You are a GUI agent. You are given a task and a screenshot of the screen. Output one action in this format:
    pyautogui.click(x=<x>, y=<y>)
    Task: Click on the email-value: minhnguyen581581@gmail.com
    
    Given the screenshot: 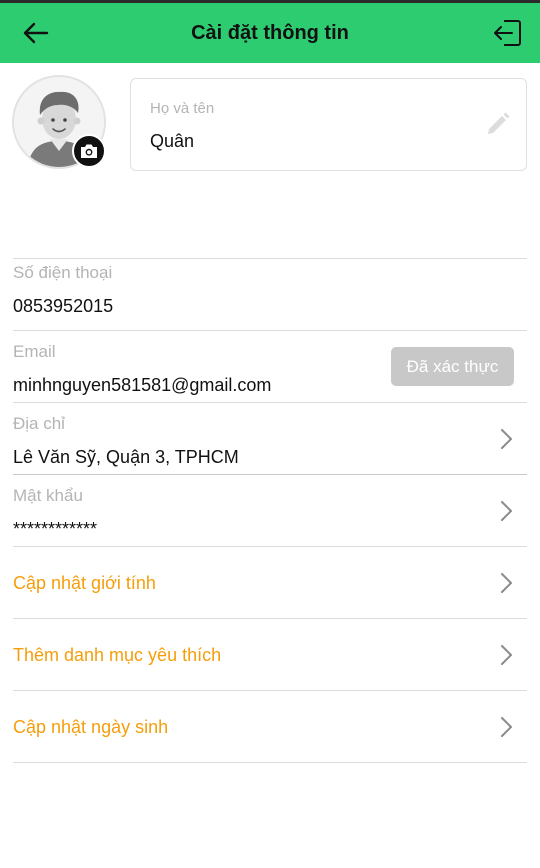 What is the action you would take?
    pyautogui.click(x=142, y=385)
    